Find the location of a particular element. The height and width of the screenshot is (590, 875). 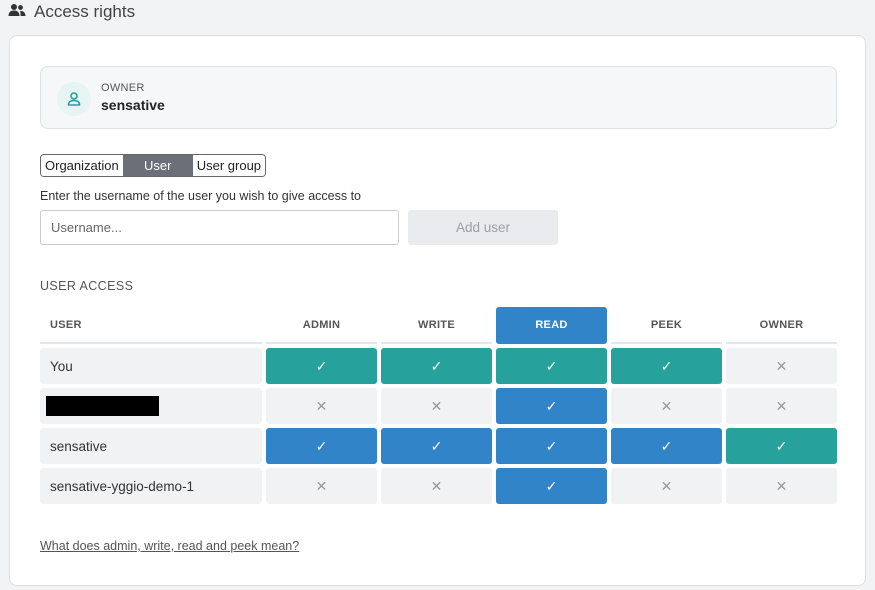

row-user-name is located at coordinates (151, 406).